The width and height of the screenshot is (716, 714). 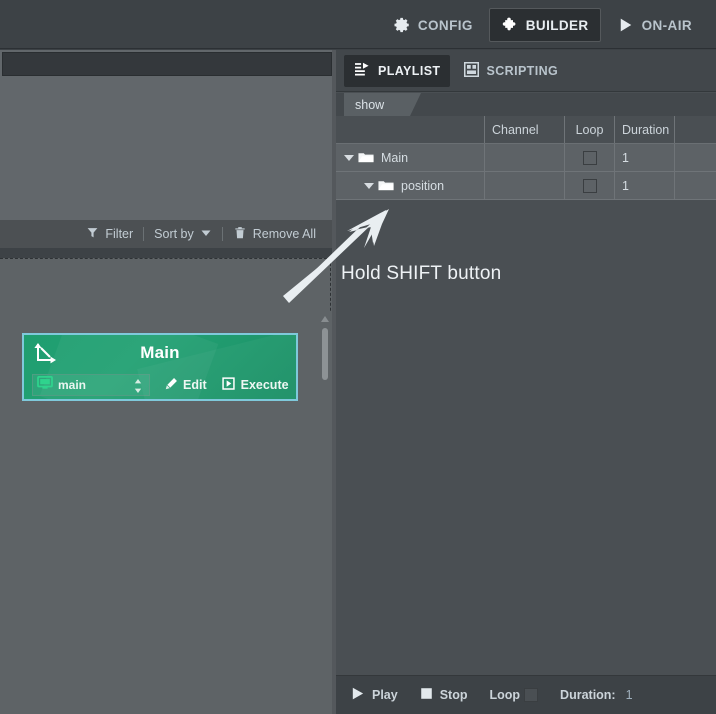 I want to click on transport-bar: Play Stop Loop Duration: 1, so click(x=526, y=694).